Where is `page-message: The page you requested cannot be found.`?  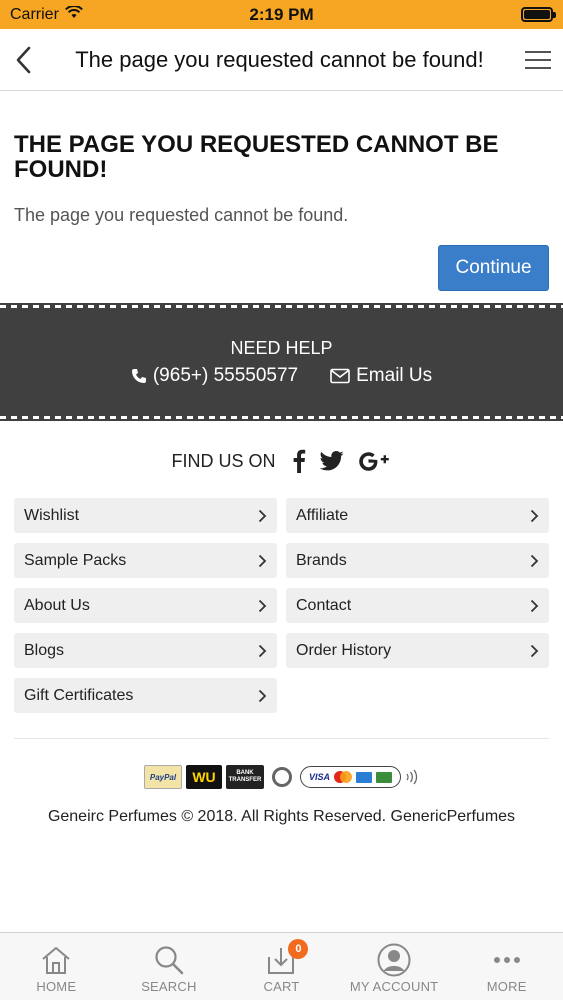
page-message: The page you requested cannot be found. is located at coordinates (181, 215).